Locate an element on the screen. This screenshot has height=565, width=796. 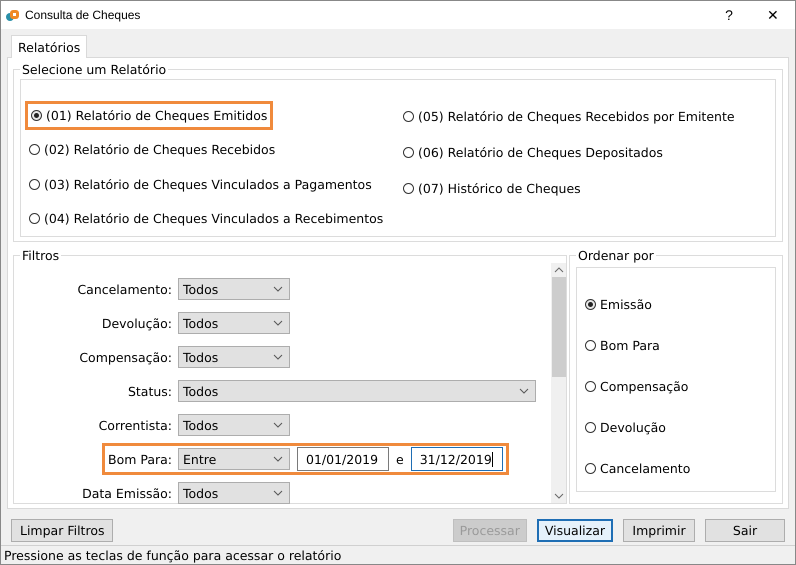
order-radio: Devolução is located at coordinates (625, 427).